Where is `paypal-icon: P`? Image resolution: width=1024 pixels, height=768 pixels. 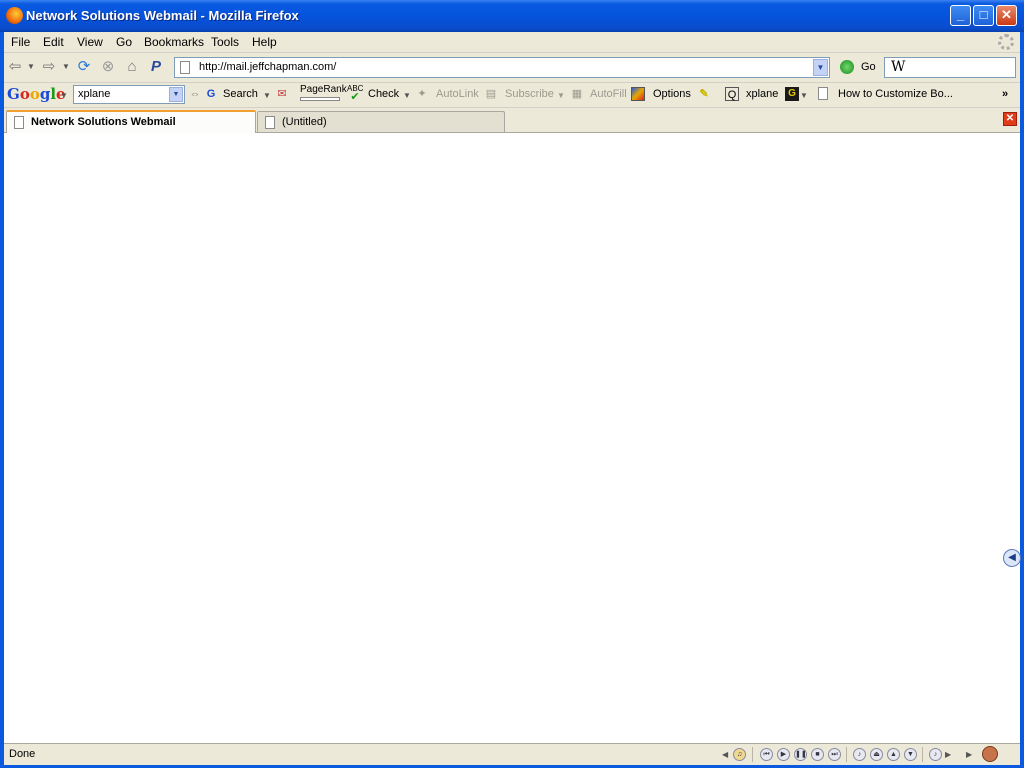 paypal-icon: P is located at coordinates (156, 67).